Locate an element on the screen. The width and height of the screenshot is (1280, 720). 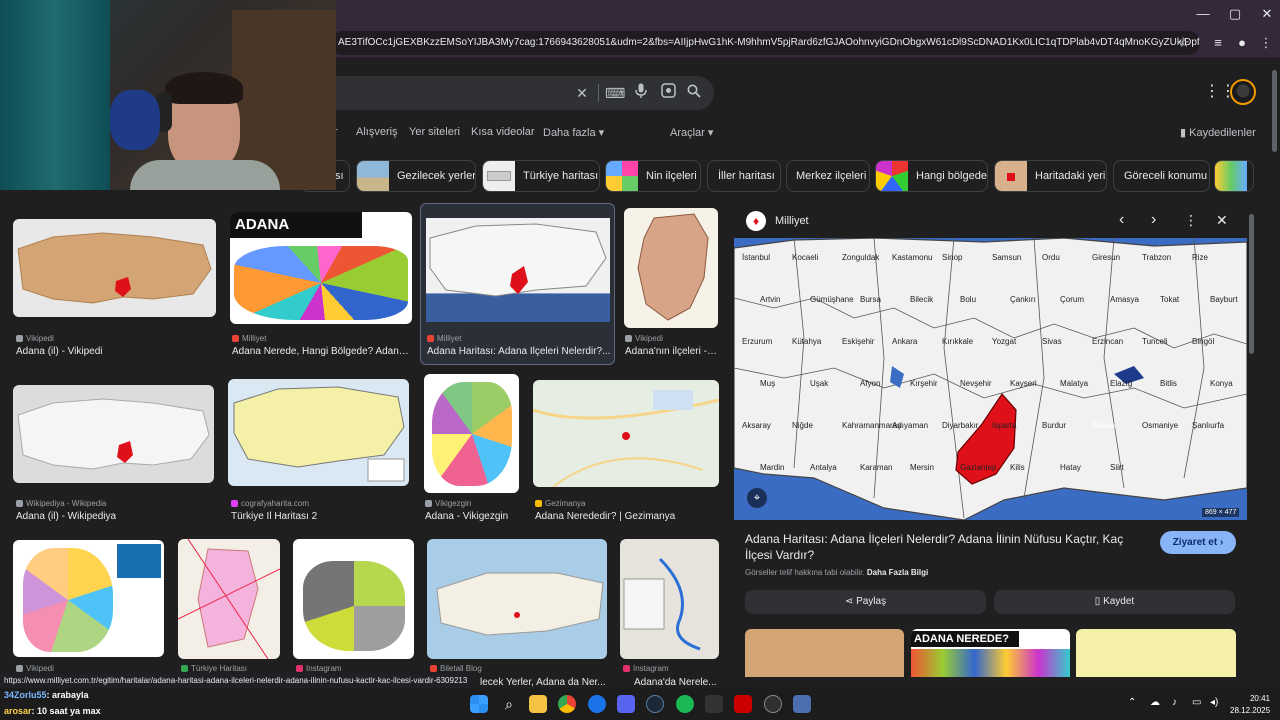
result-title: Türkiye İl Haritası 2 is located at coordinates (320, 516).